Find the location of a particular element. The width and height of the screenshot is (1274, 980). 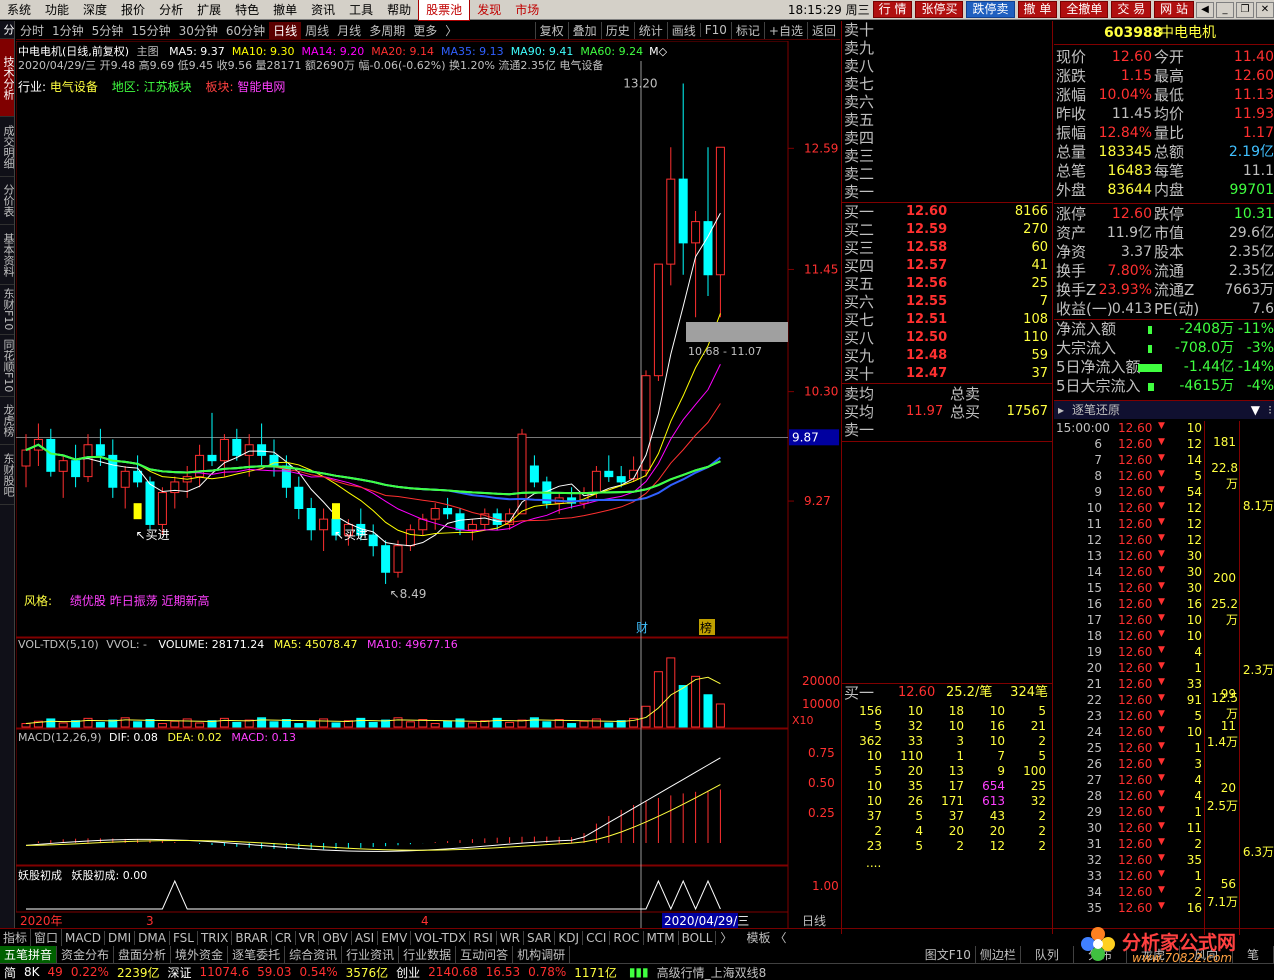

tab-scroll-left-icon: 〈 is located at coordinates (780, 937).